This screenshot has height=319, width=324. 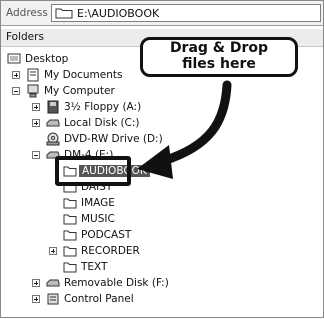 What do you see at coordinates (184, 129) in the screenshot?
I see `arrow-icon` at bounding box center [184, 129].